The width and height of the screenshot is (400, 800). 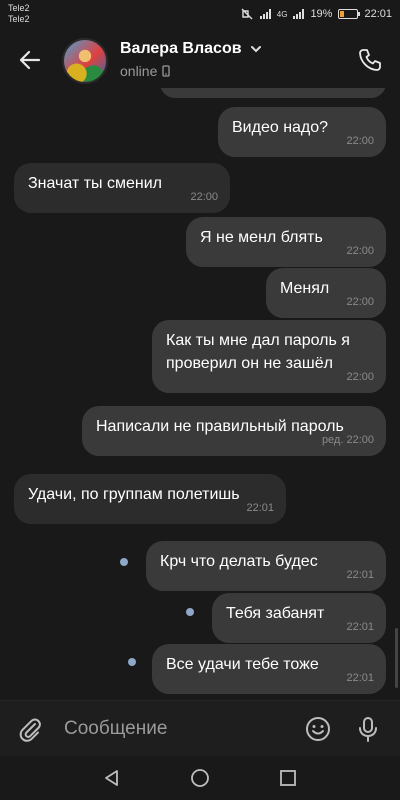 What do you see at coordinates (134, 494) in the screenshot?
I see `message-text: Удачи, по группам полетишь` at bounding box center [134, 494].